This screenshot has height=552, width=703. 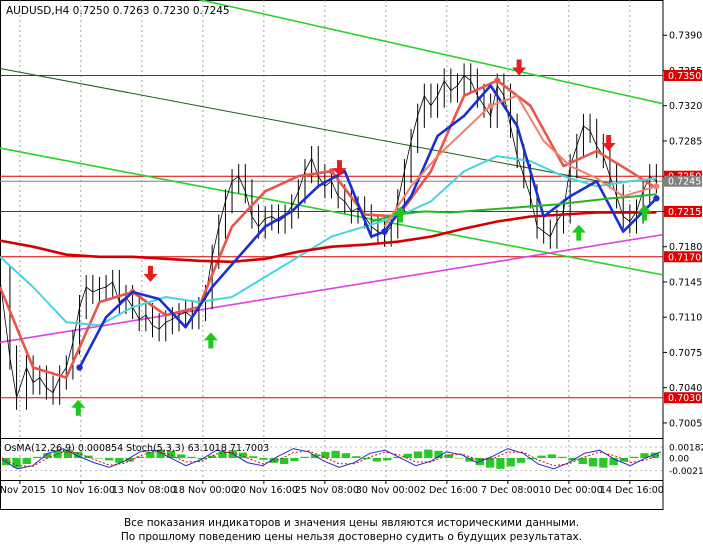 I want to click on time-tick-label: Nov 2015, so click(x=23, y=490).